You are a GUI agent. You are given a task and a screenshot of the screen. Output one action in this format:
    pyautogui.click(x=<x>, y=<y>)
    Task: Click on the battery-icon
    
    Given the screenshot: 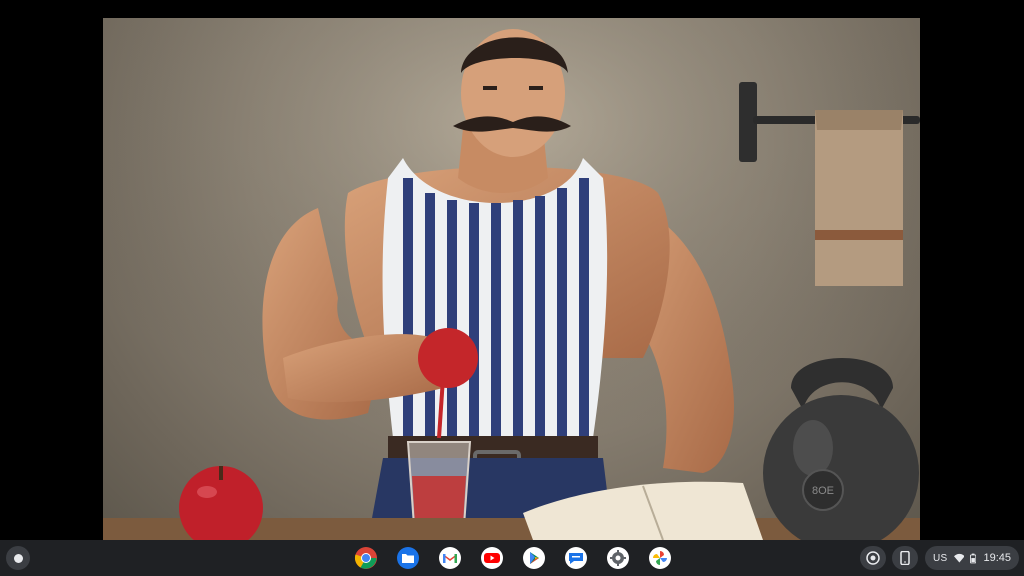 What is the action you would take?
    pyautogui.click(x=973, y=558)
    